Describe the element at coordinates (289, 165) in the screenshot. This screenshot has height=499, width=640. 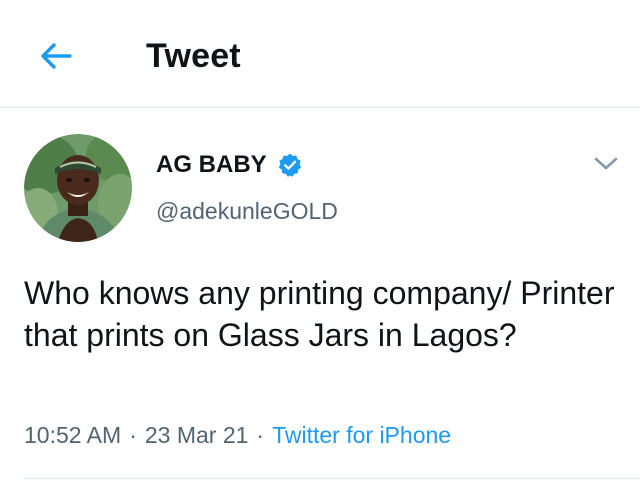
I see `verified-badge-icon` at that location.